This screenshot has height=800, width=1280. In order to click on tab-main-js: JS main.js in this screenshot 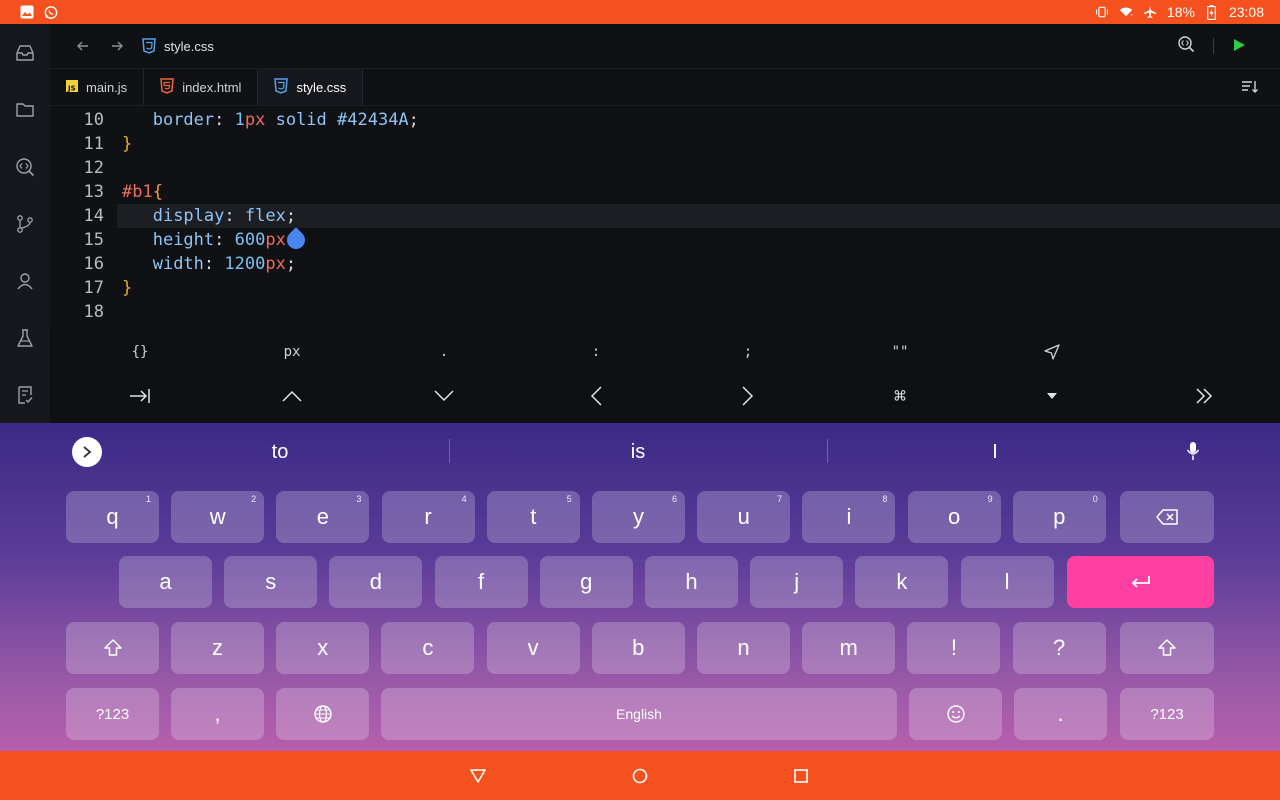, I will do `click(97, 87)`.